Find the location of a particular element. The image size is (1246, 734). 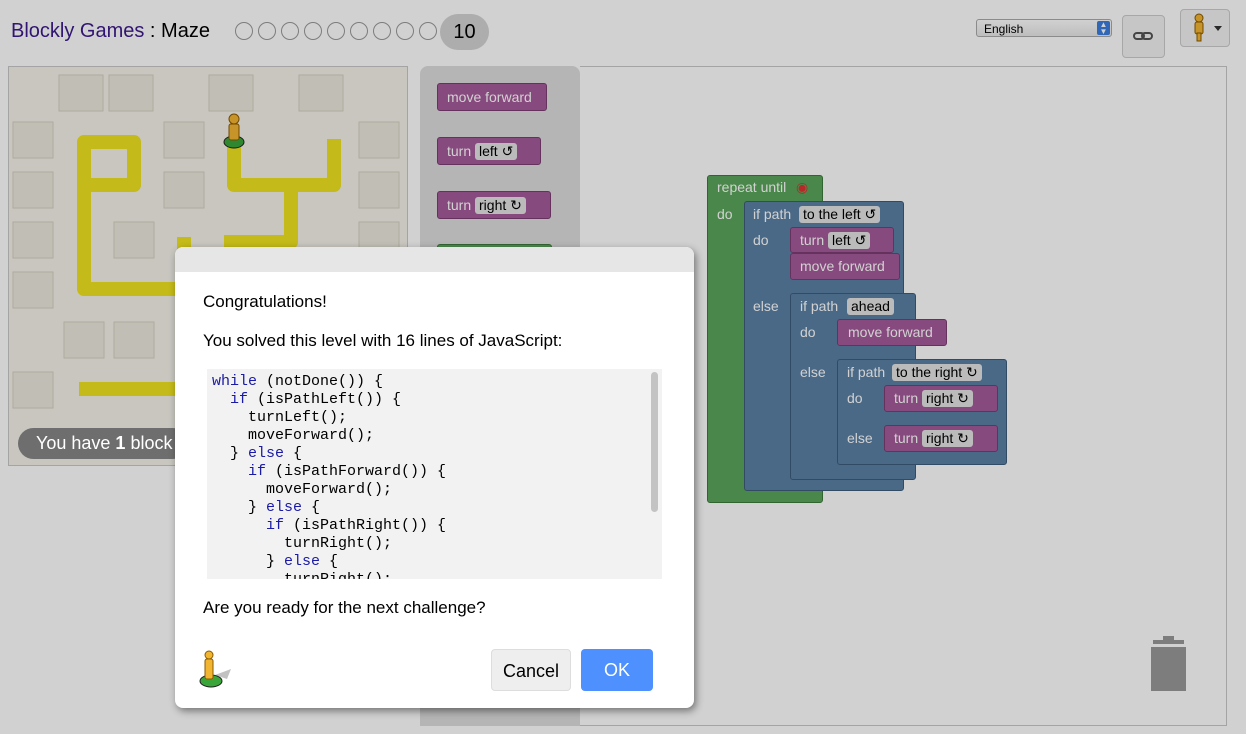

banner-text: You have is located at coordinates (76, 443).